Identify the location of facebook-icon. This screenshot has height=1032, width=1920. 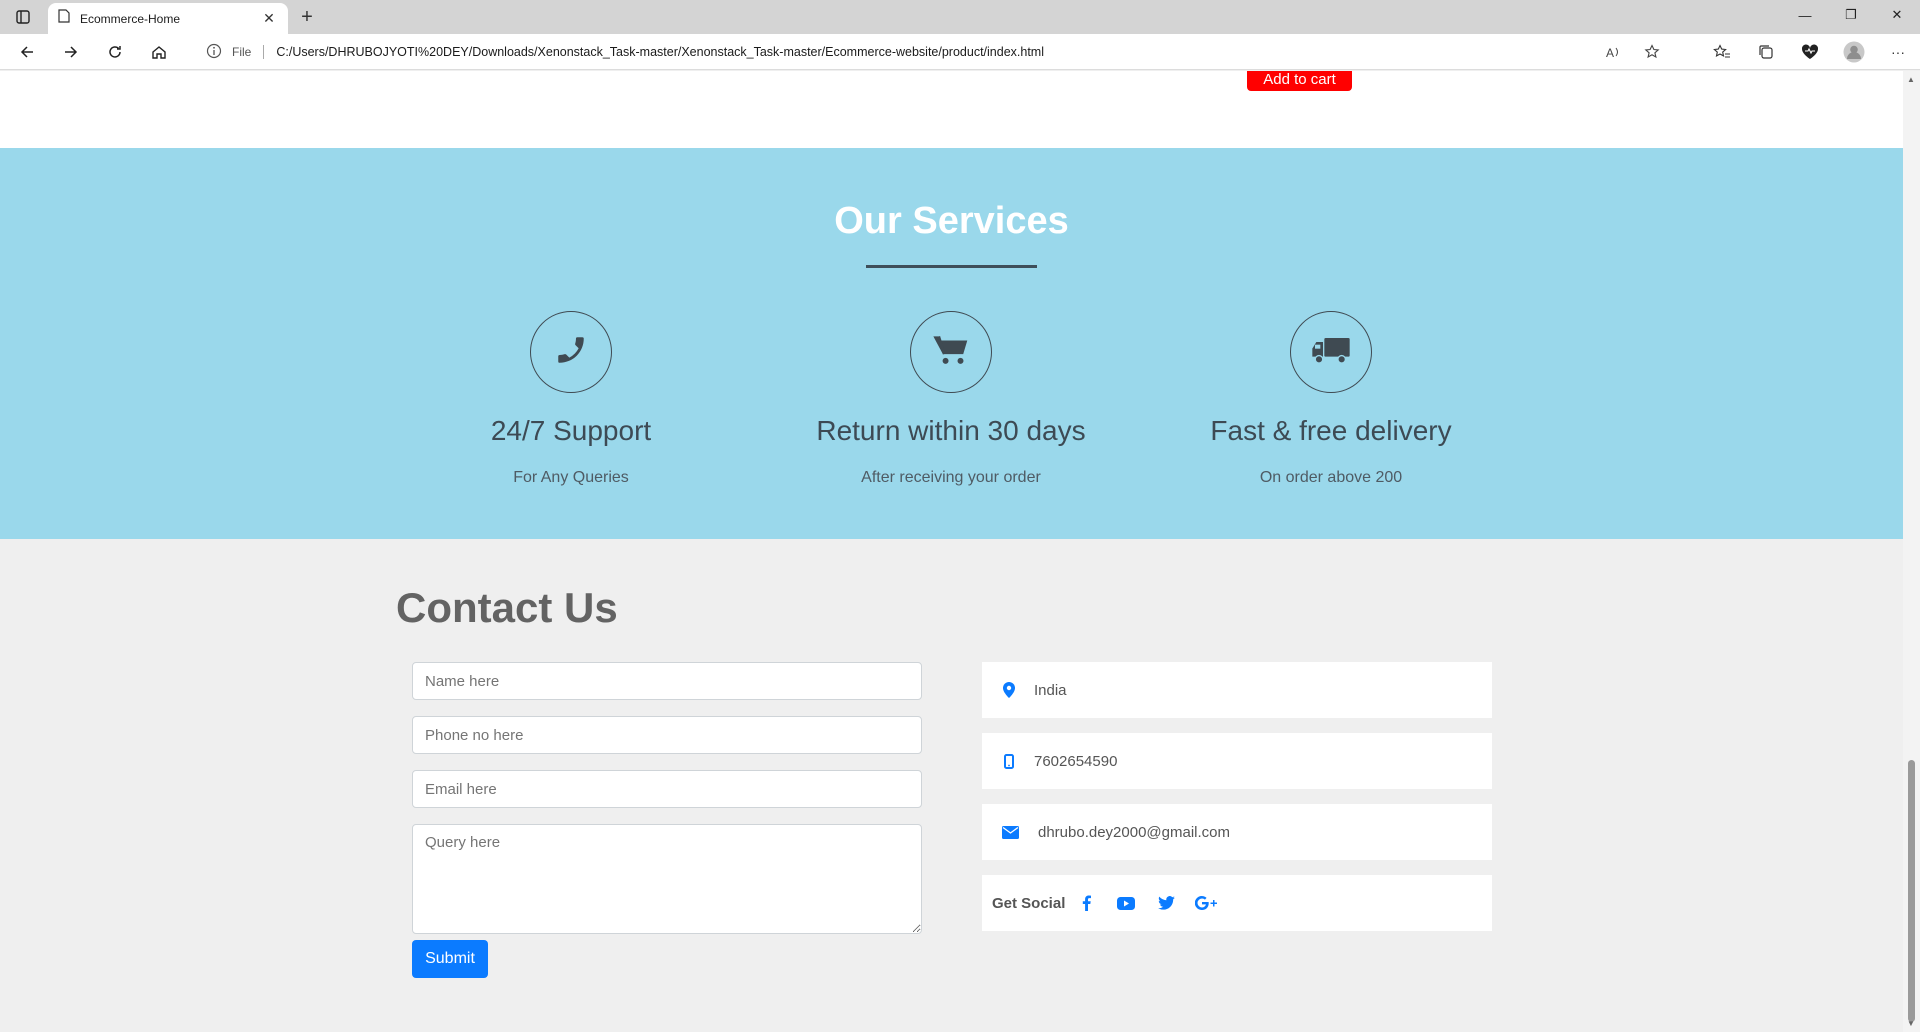
(1086, 903).